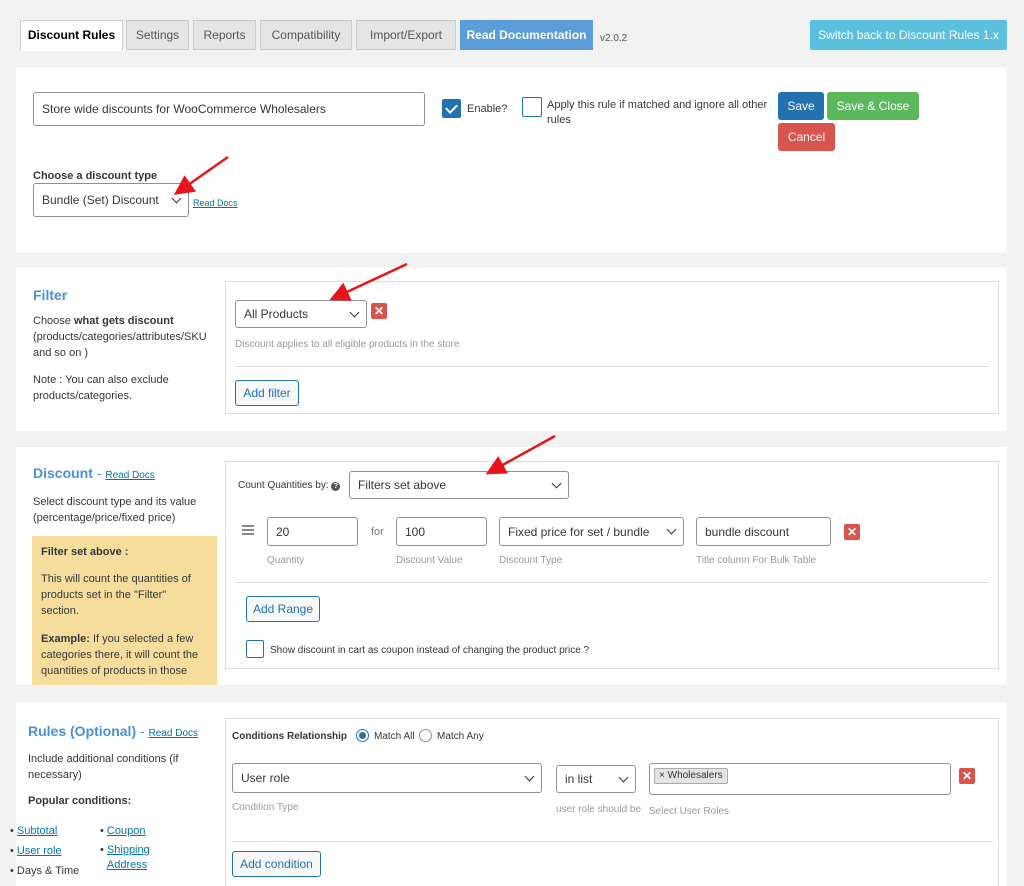 The height and width of the screenshot is (886, 1024). Describe the element at coordinates (402, 485) in the screenshot. I see `count-quantities-value: Filters set above` at that location.